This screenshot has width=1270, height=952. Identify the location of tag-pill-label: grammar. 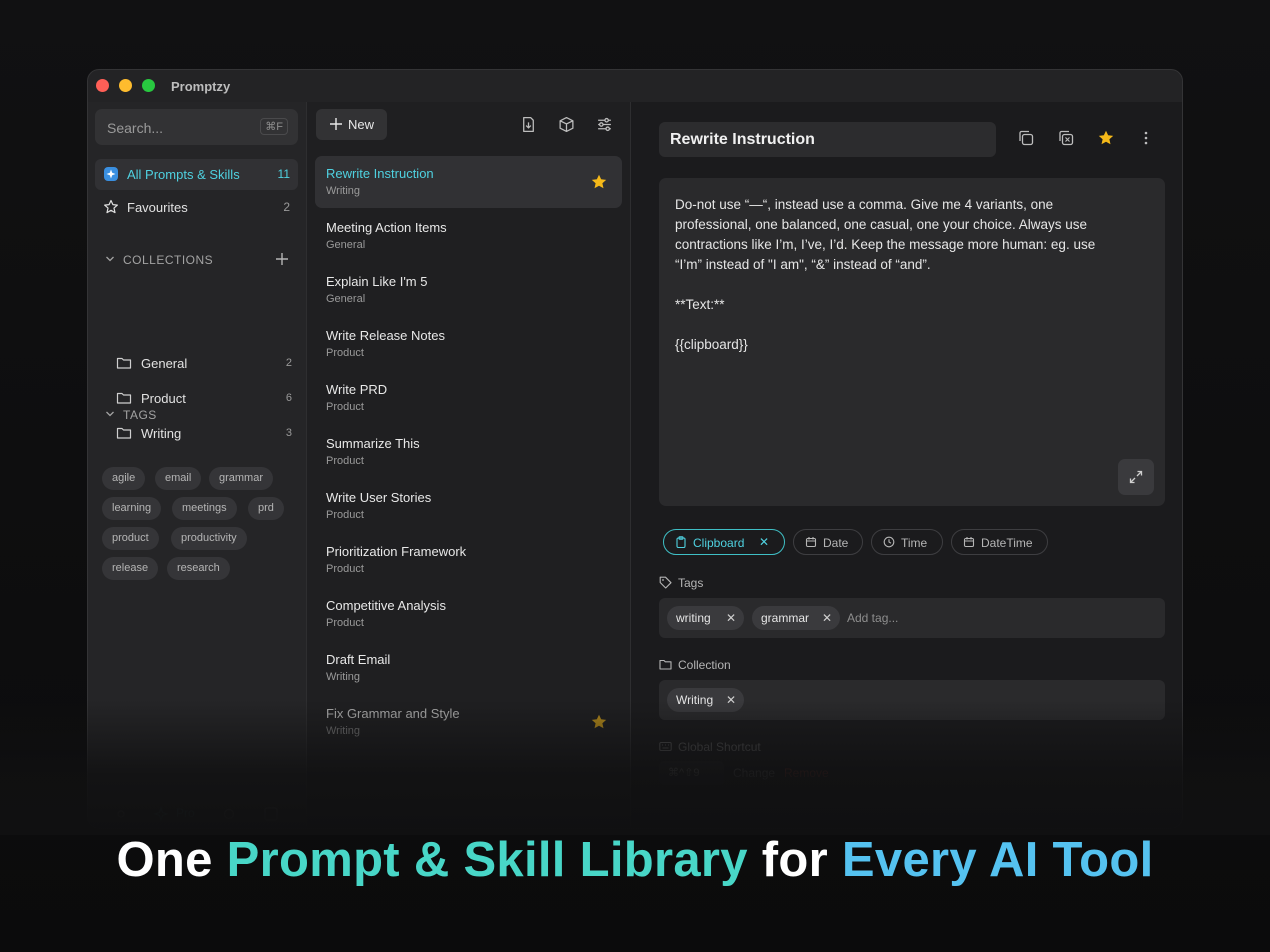
(785, 618).